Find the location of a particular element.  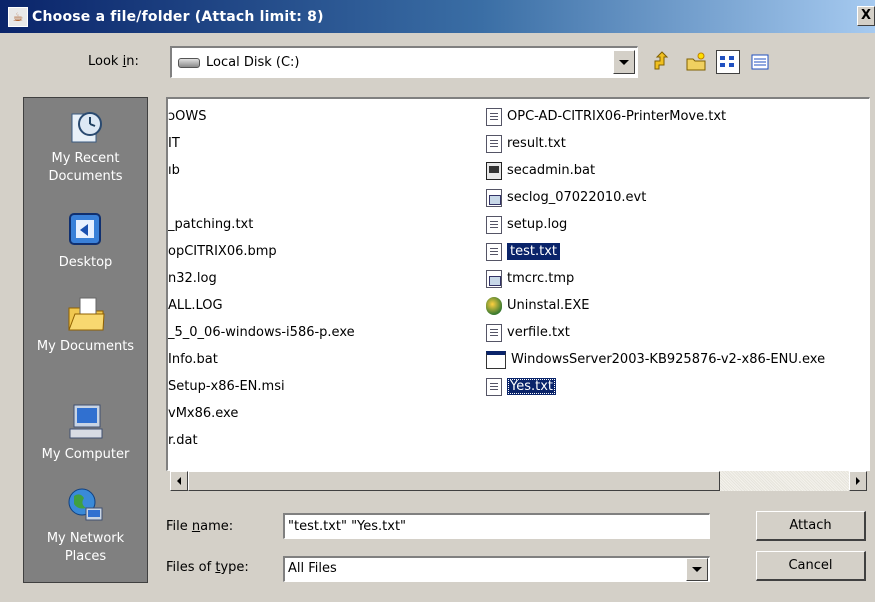

scrollbar-thumb is located at coordinates (454, 481).